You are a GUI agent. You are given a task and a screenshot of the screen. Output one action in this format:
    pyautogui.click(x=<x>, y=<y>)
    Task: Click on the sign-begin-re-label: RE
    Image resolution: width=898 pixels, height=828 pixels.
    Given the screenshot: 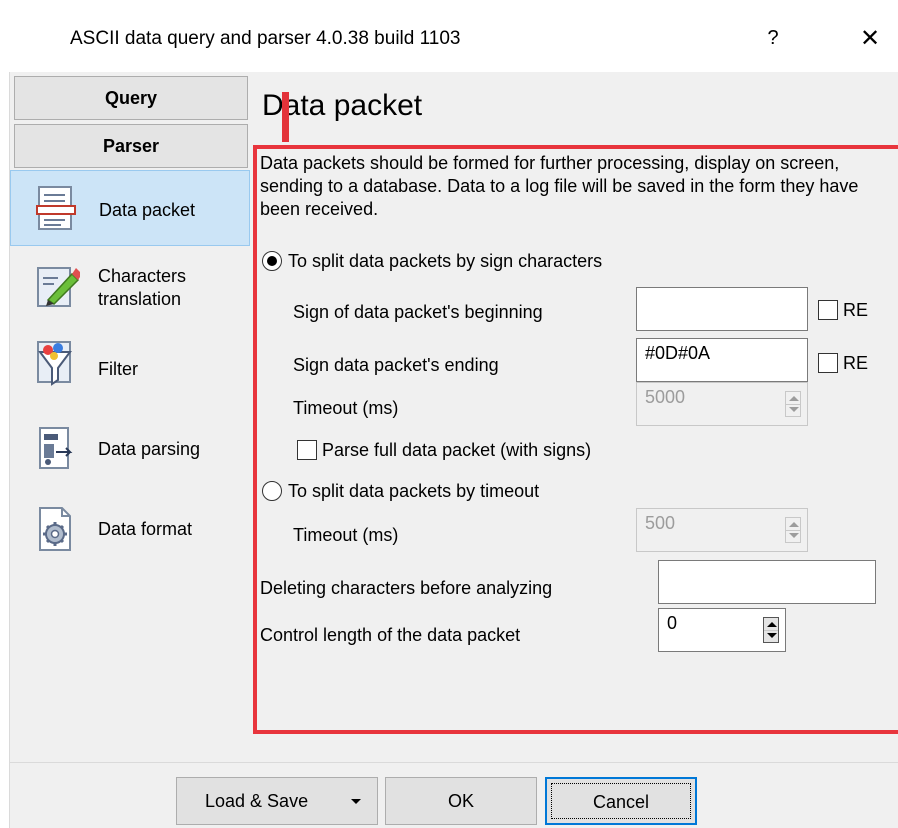 What is the action you would take?
    pyautogui.click(x=856, y=310)
    